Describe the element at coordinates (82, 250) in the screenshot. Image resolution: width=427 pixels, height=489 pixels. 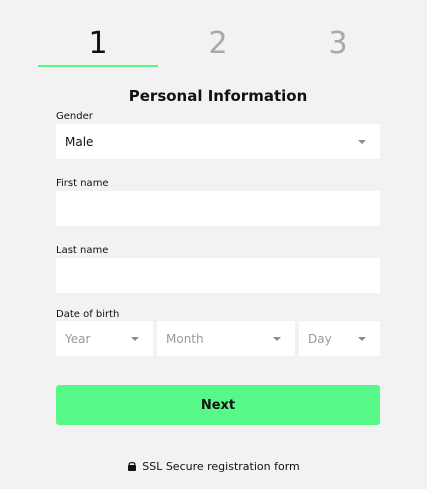
I see `last-name-label: Last name` at that location.